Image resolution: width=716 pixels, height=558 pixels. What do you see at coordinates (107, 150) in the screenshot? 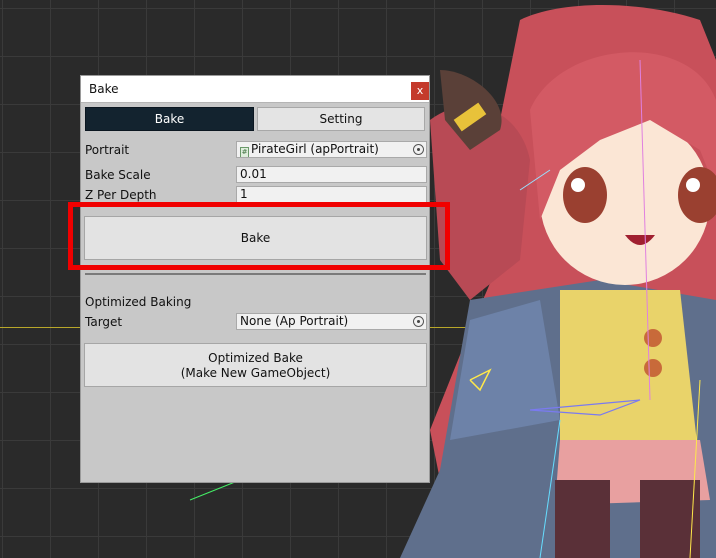
I see `portrait-label: Portrait` at bounding box center [107, 150].